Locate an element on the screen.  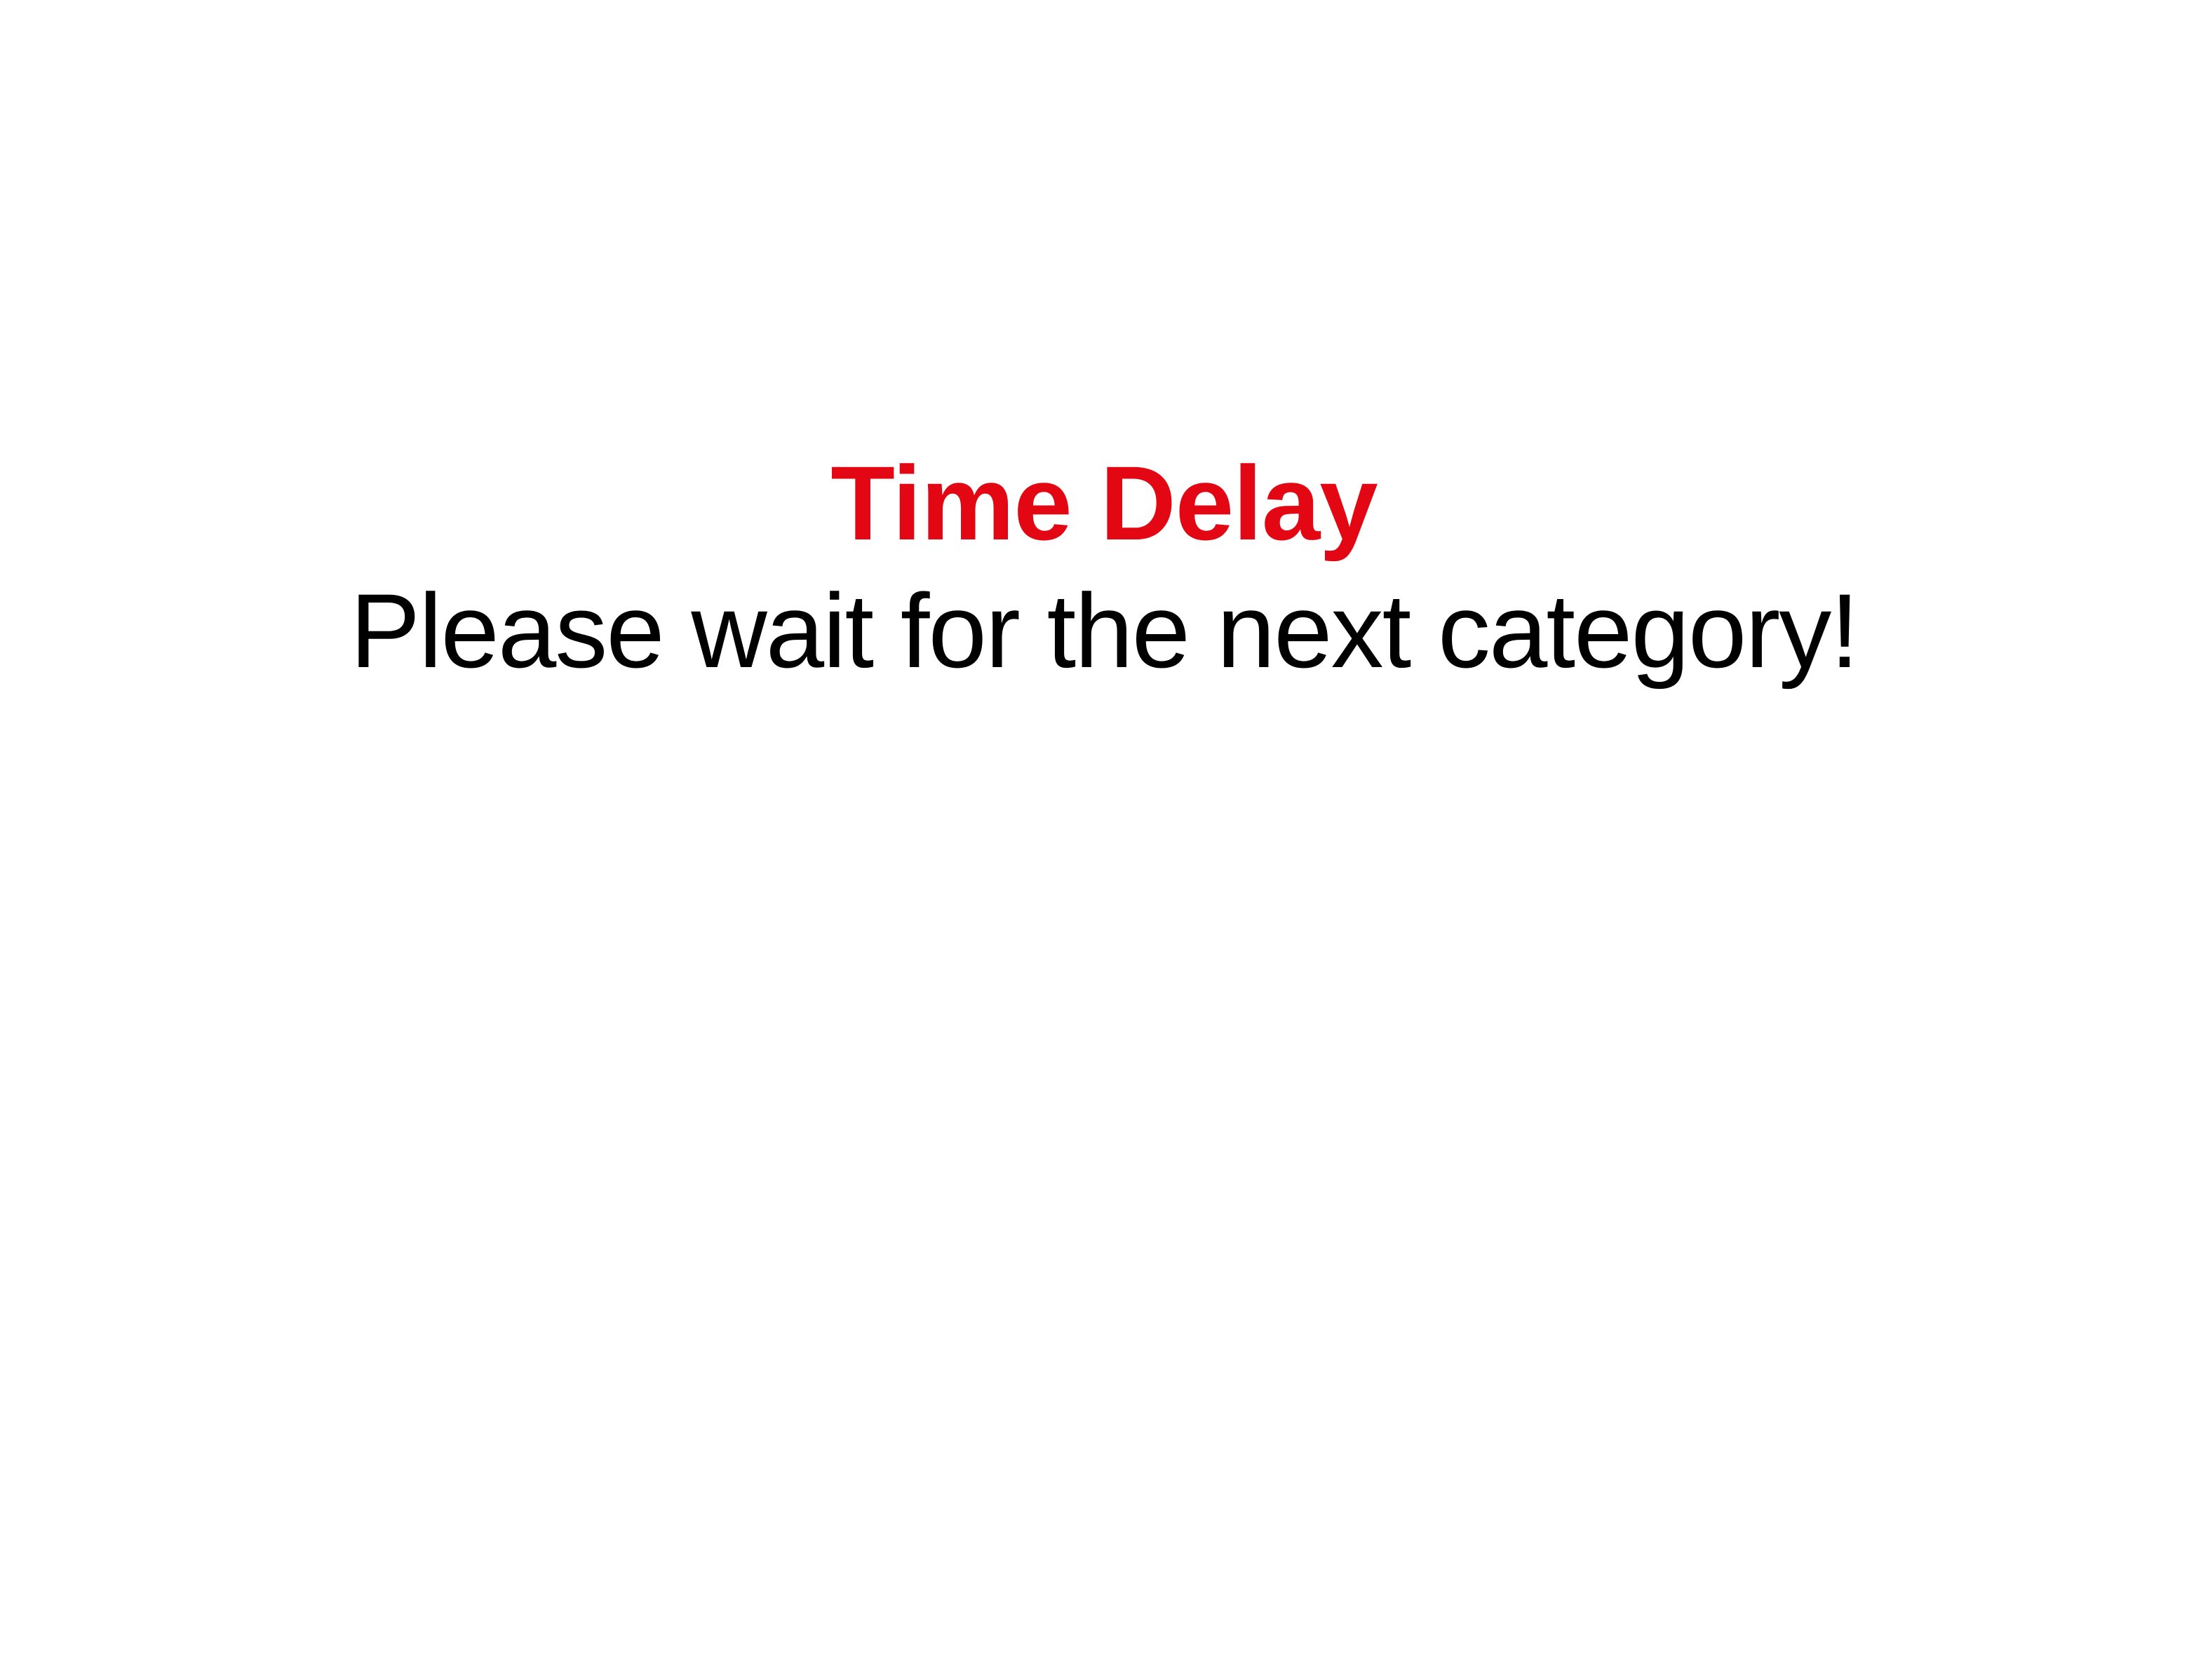
page-title: Time Delay is located at coordinates (1104, 503).